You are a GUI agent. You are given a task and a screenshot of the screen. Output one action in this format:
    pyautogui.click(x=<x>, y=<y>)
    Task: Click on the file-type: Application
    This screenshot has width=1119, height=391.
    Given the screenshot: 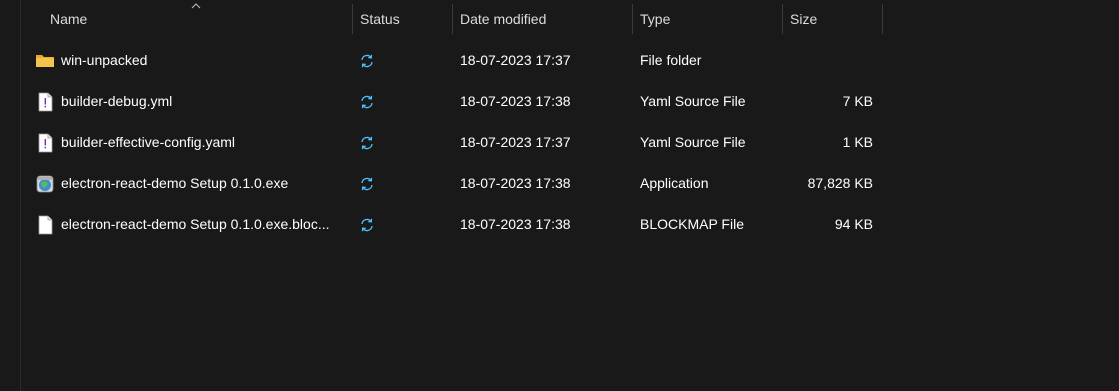 What is the action you would take?
    pyautogui.click(x=674, y=183)
    